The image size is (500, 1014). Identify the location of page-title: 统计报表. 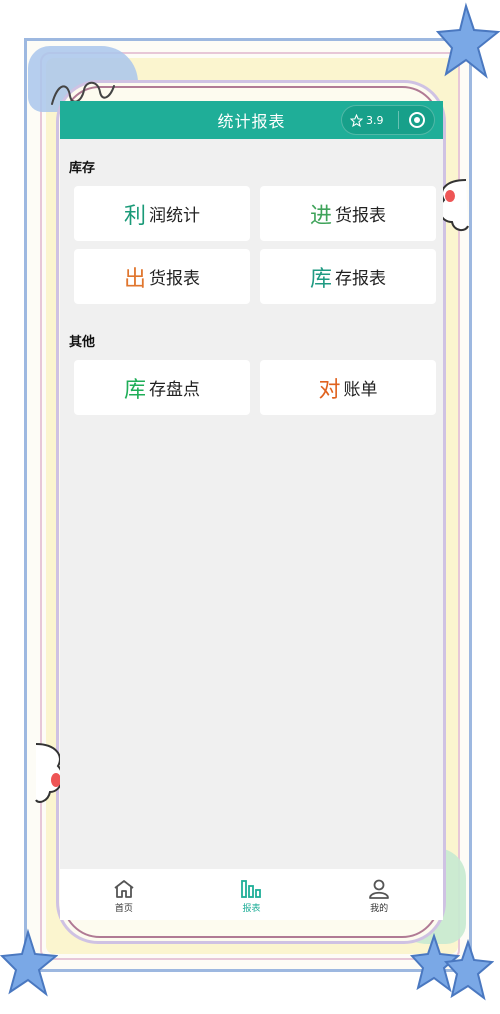
(251, 122).